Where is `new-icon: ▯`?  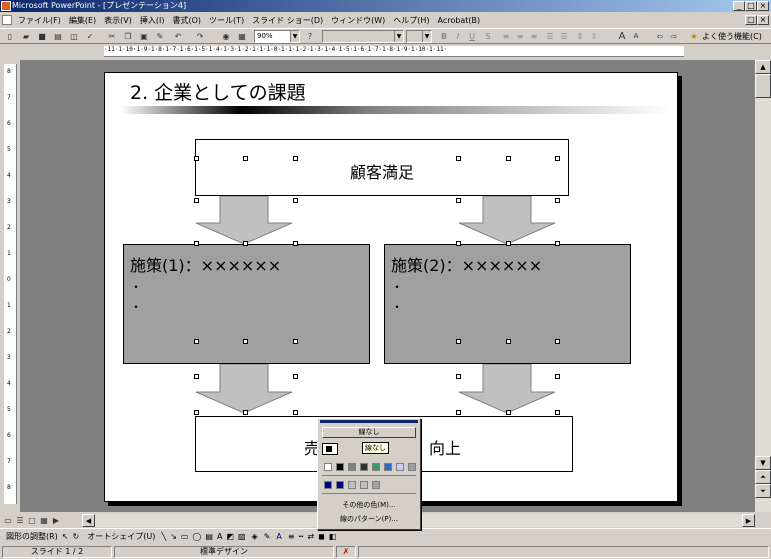 new-icon: ▯ is located at coordinates (10, 36).